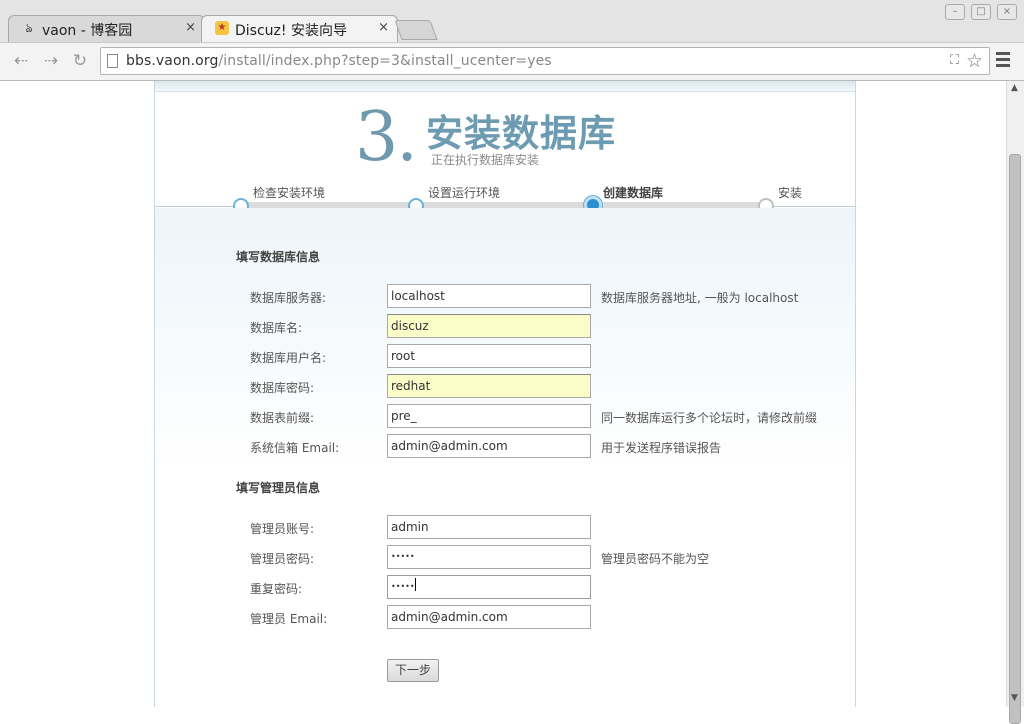 This screenshot has height=724, width=1024. I want to click on url-host: bbs.vaon.org, so click(172, 61).